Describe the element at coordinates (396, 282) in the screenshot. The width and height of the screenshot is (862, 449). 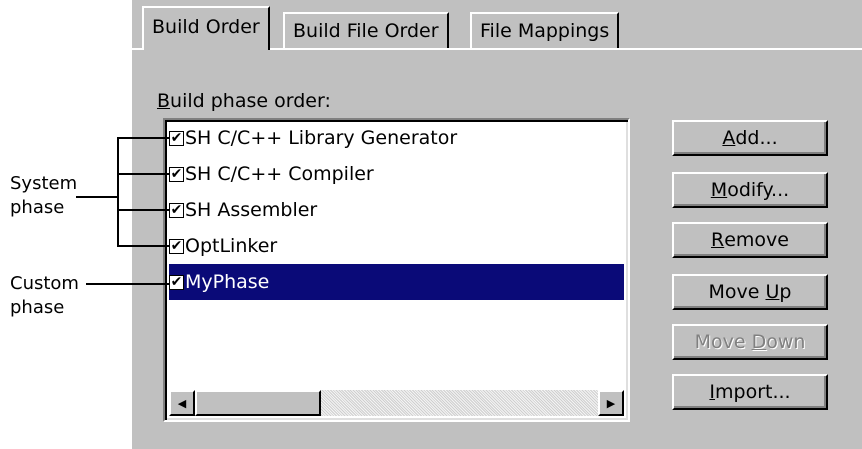
I see `list-item-selected: ✔ MyPhase` at that location.